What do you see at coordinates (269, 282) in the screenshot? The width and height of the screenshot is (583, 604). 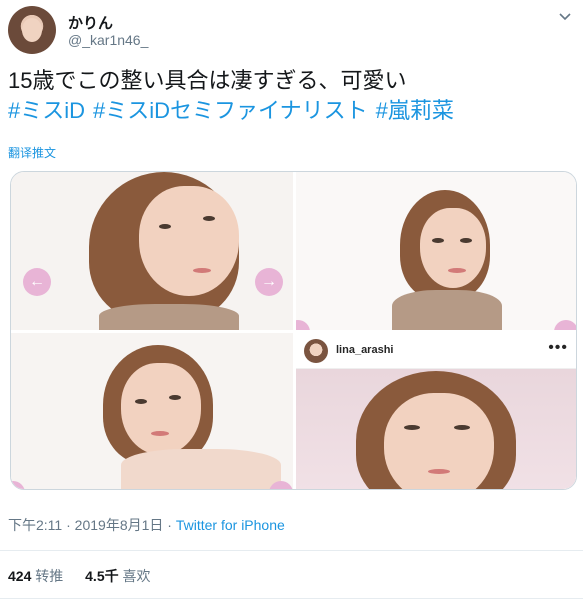 I see `arrow-right-icon: →` at bounding box center [269, 282].